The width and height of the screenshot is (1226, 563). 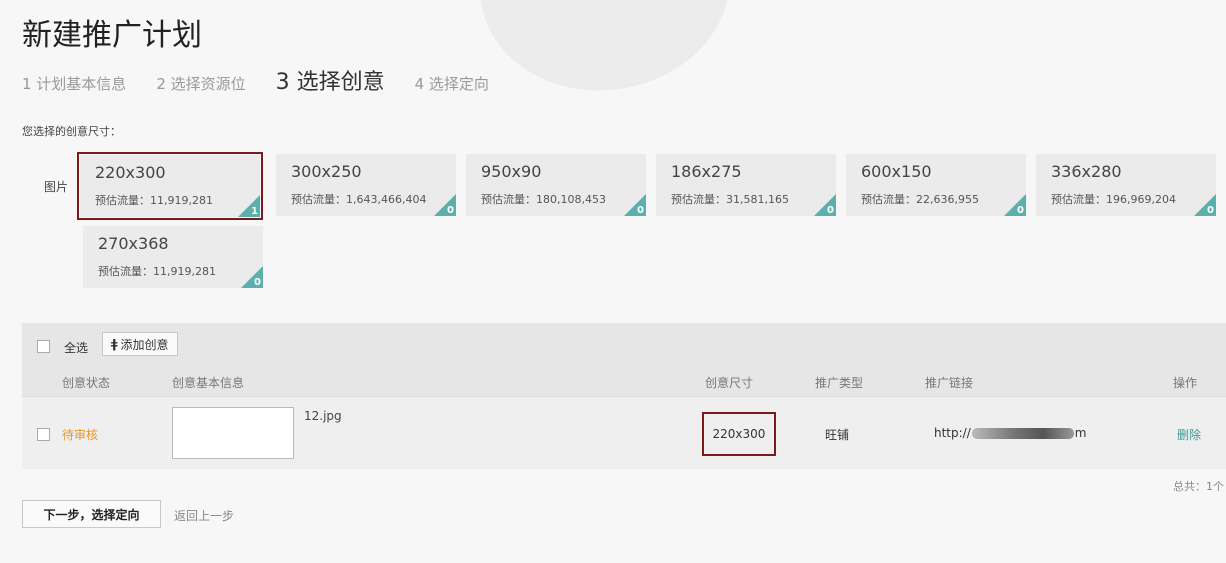 I want to click on link-prefix: http://, so click(x=952, y=433).